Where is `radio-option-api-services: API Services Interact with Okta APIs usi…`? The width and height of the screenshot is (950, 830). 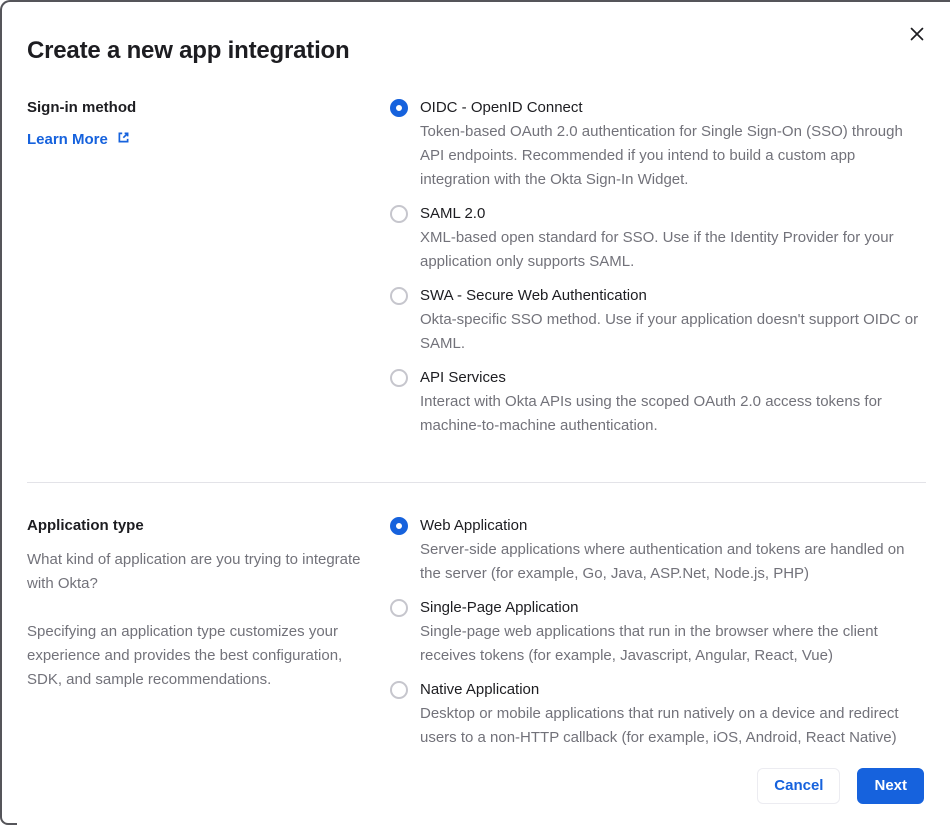 radio-option-api-services: API Services Interact with Okta APIs usi… is located at coordinates (658, 402).